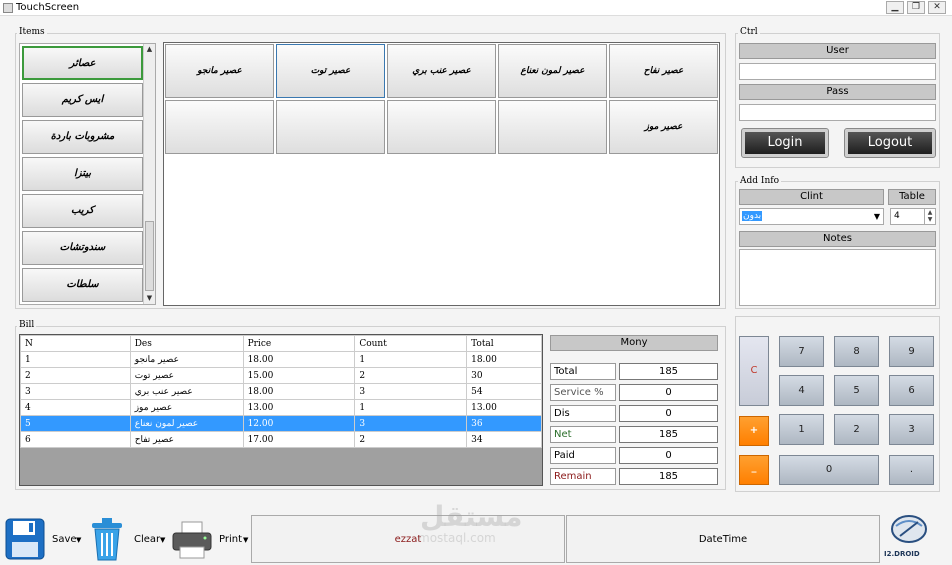  I want to click on watermark-text: مستقل, so click(471, 516).